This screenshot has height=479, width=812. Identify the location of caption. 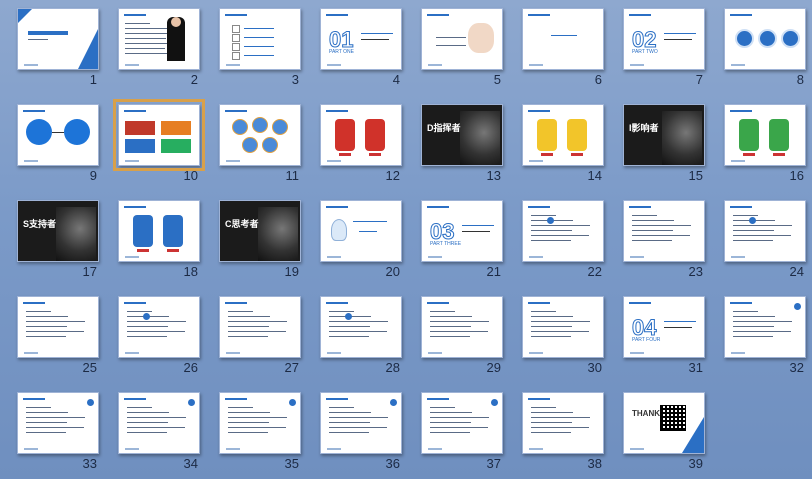
(375, 154).